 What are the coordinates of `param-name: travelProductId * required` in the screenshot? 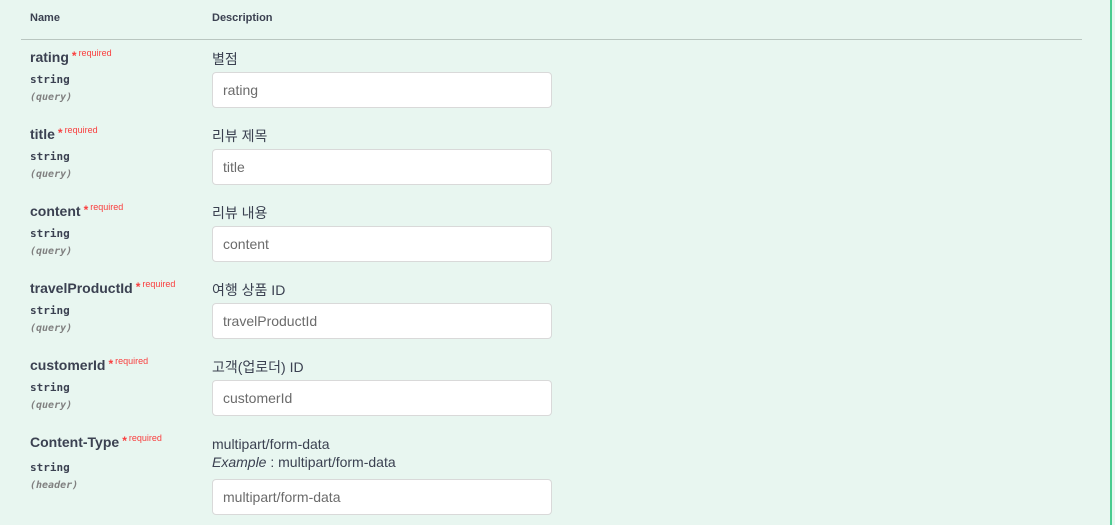 It's located at (103, 287).